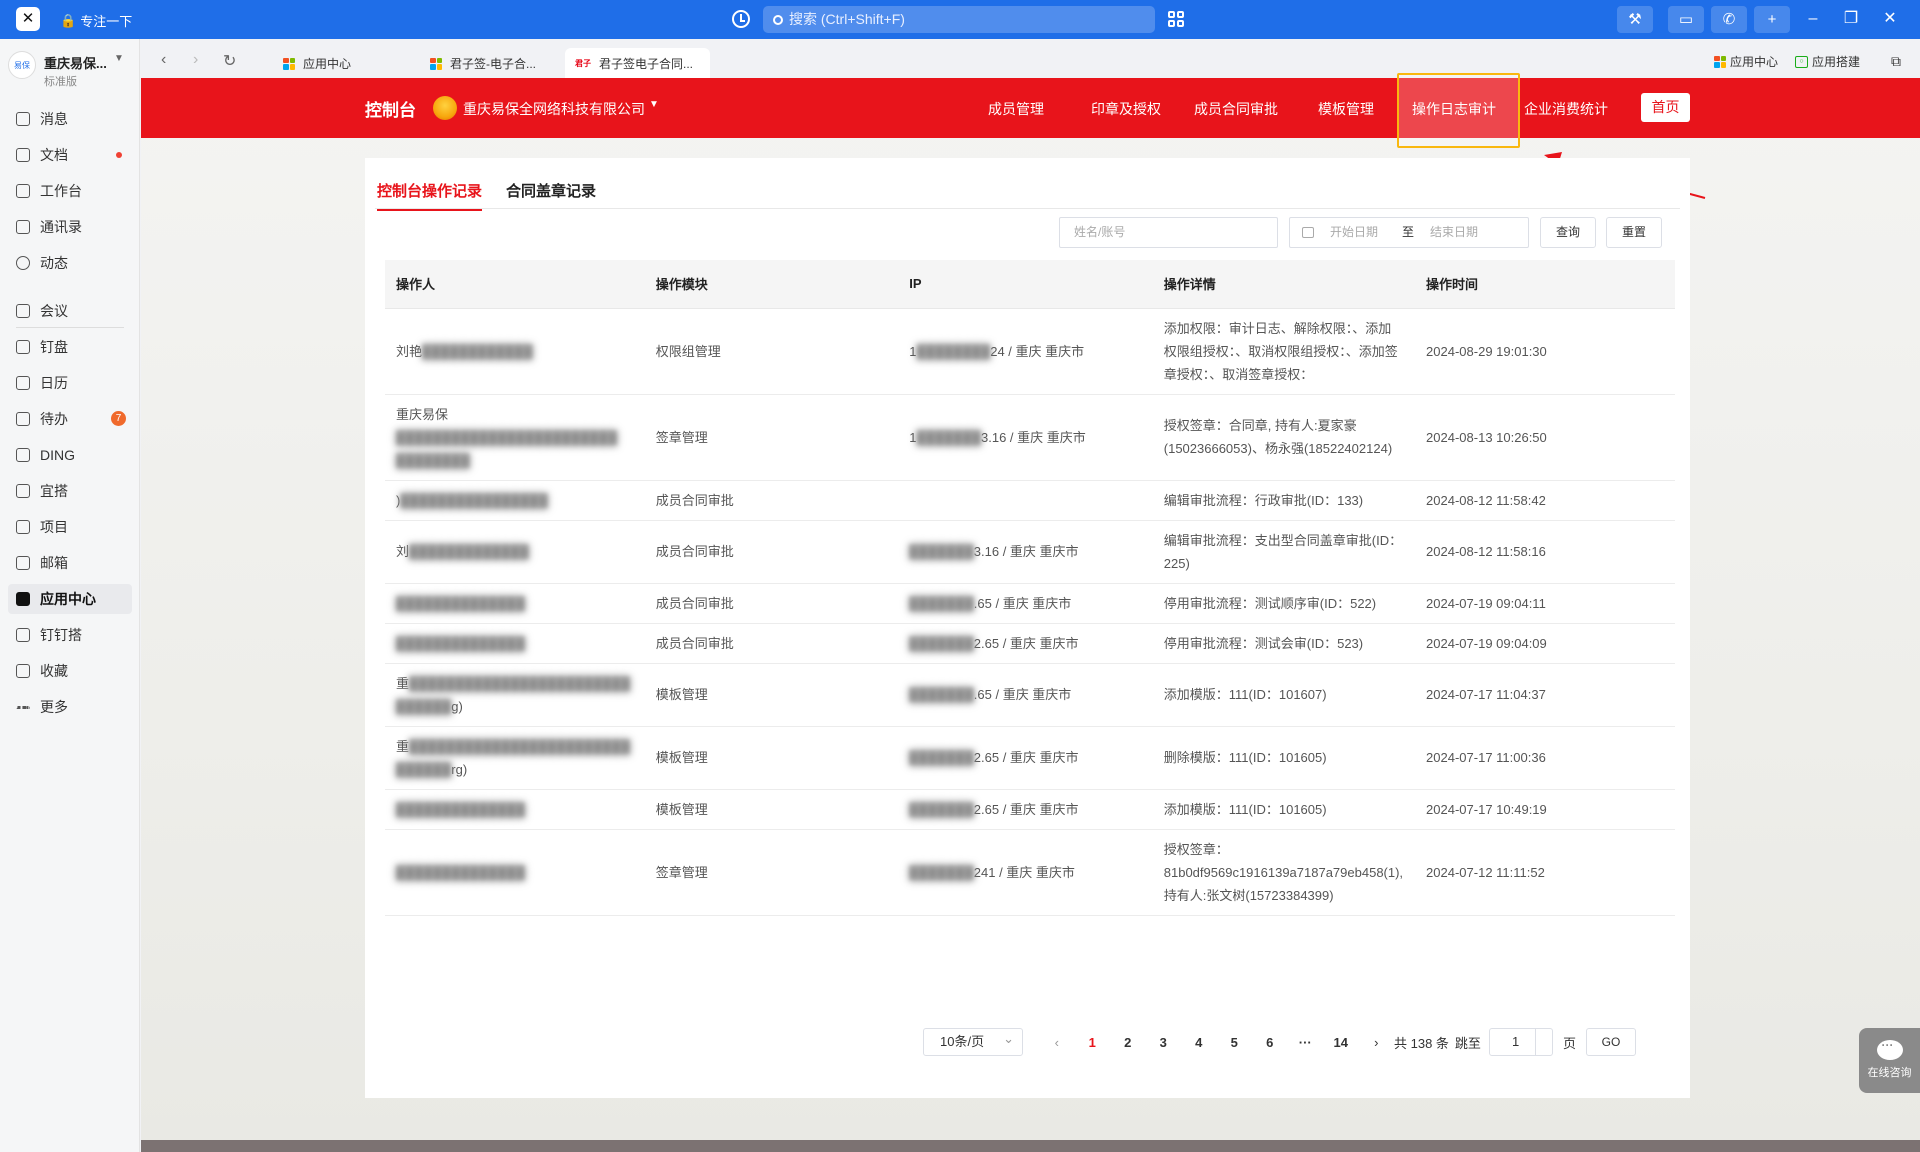  What do you see at coordinates (477, 351) in the screenshot?
I see `operator-redacted: ████████████` at bounding box center [477, 351].